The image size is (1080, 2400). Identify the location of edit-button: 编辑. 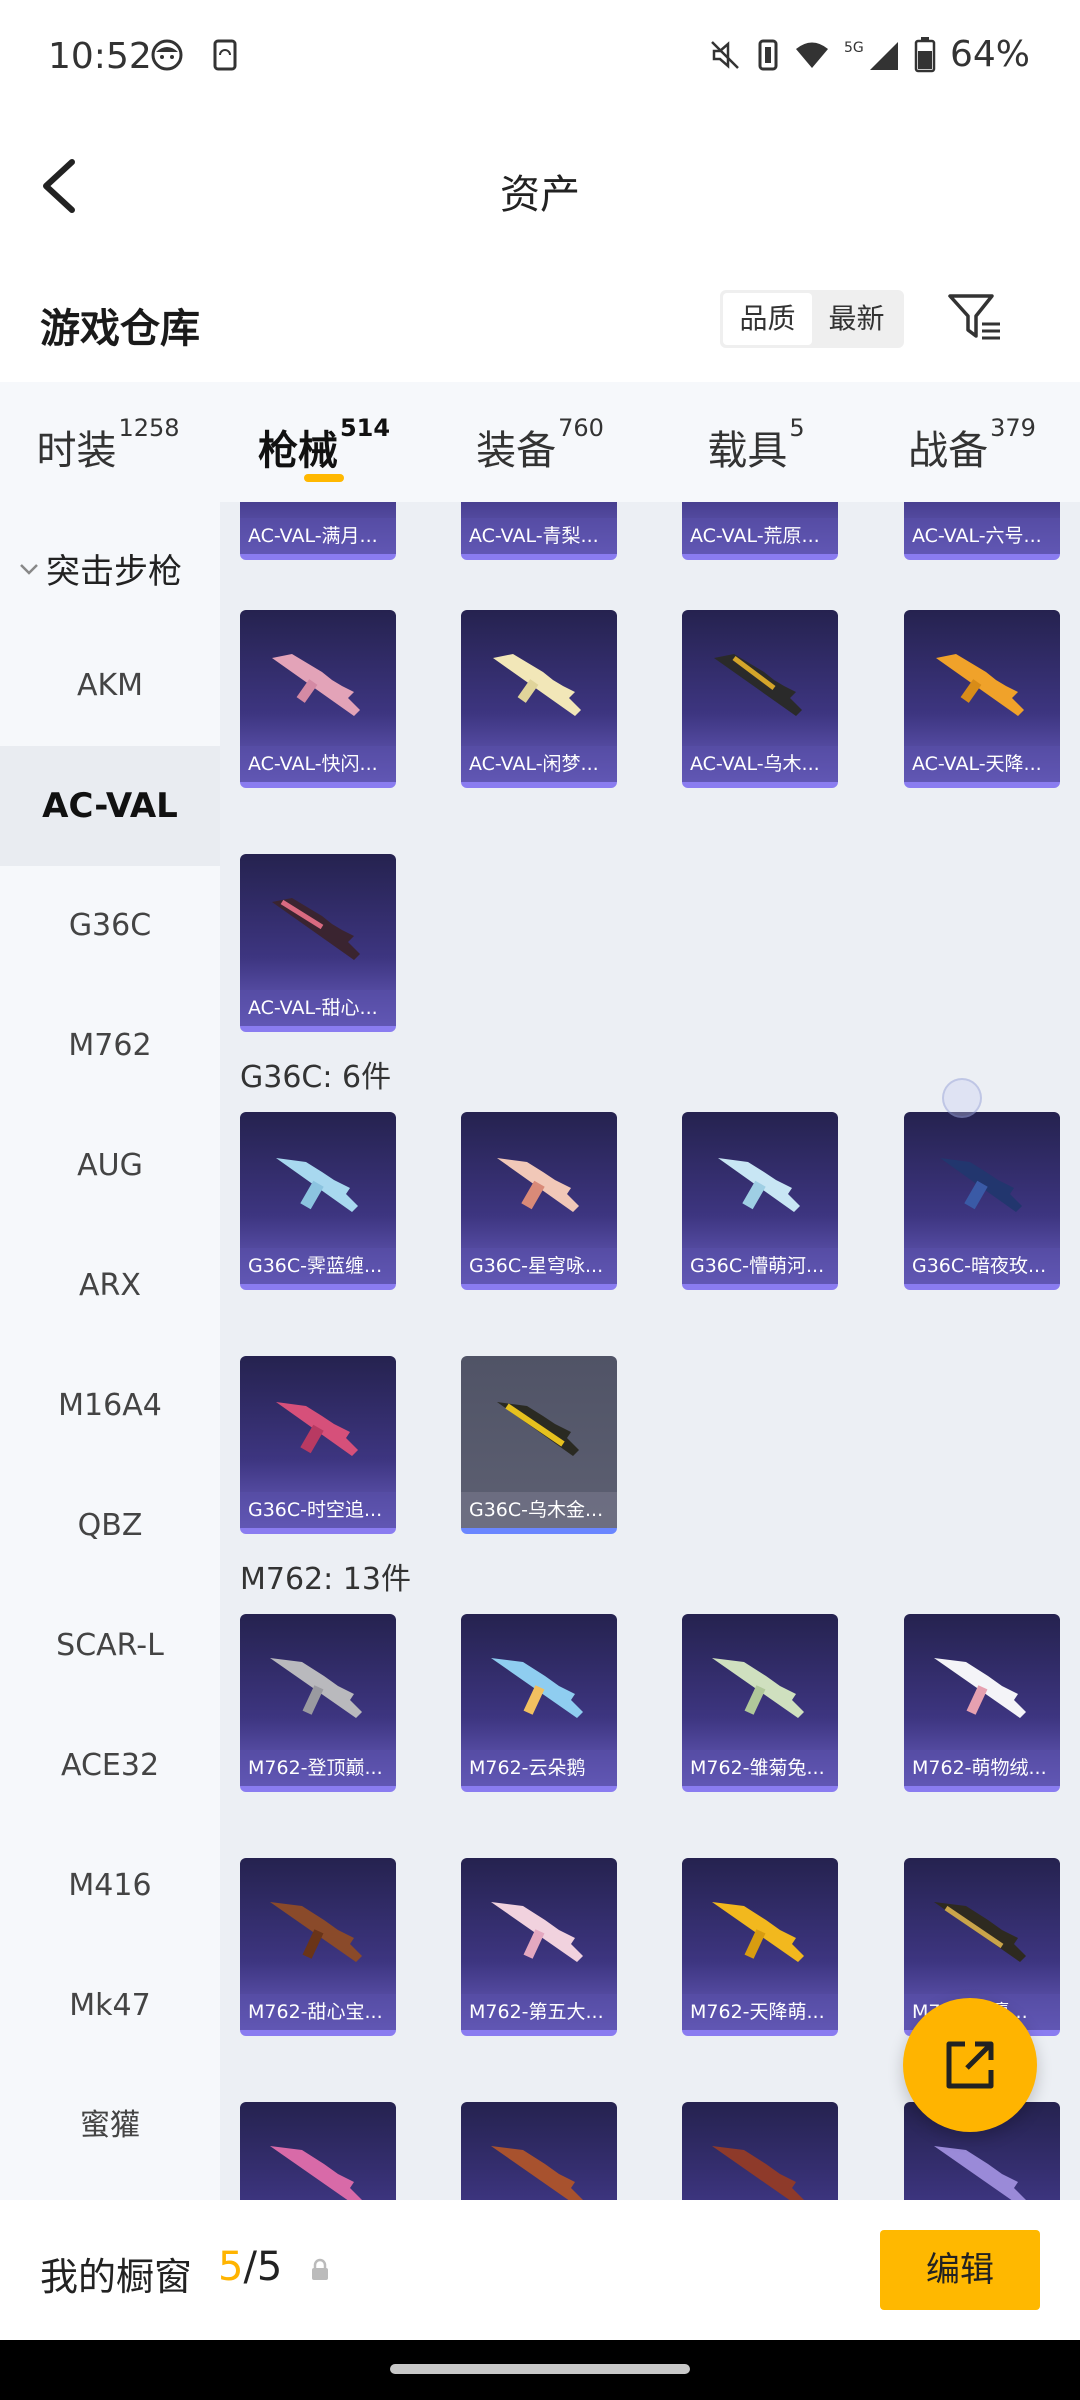
(960, 2270).